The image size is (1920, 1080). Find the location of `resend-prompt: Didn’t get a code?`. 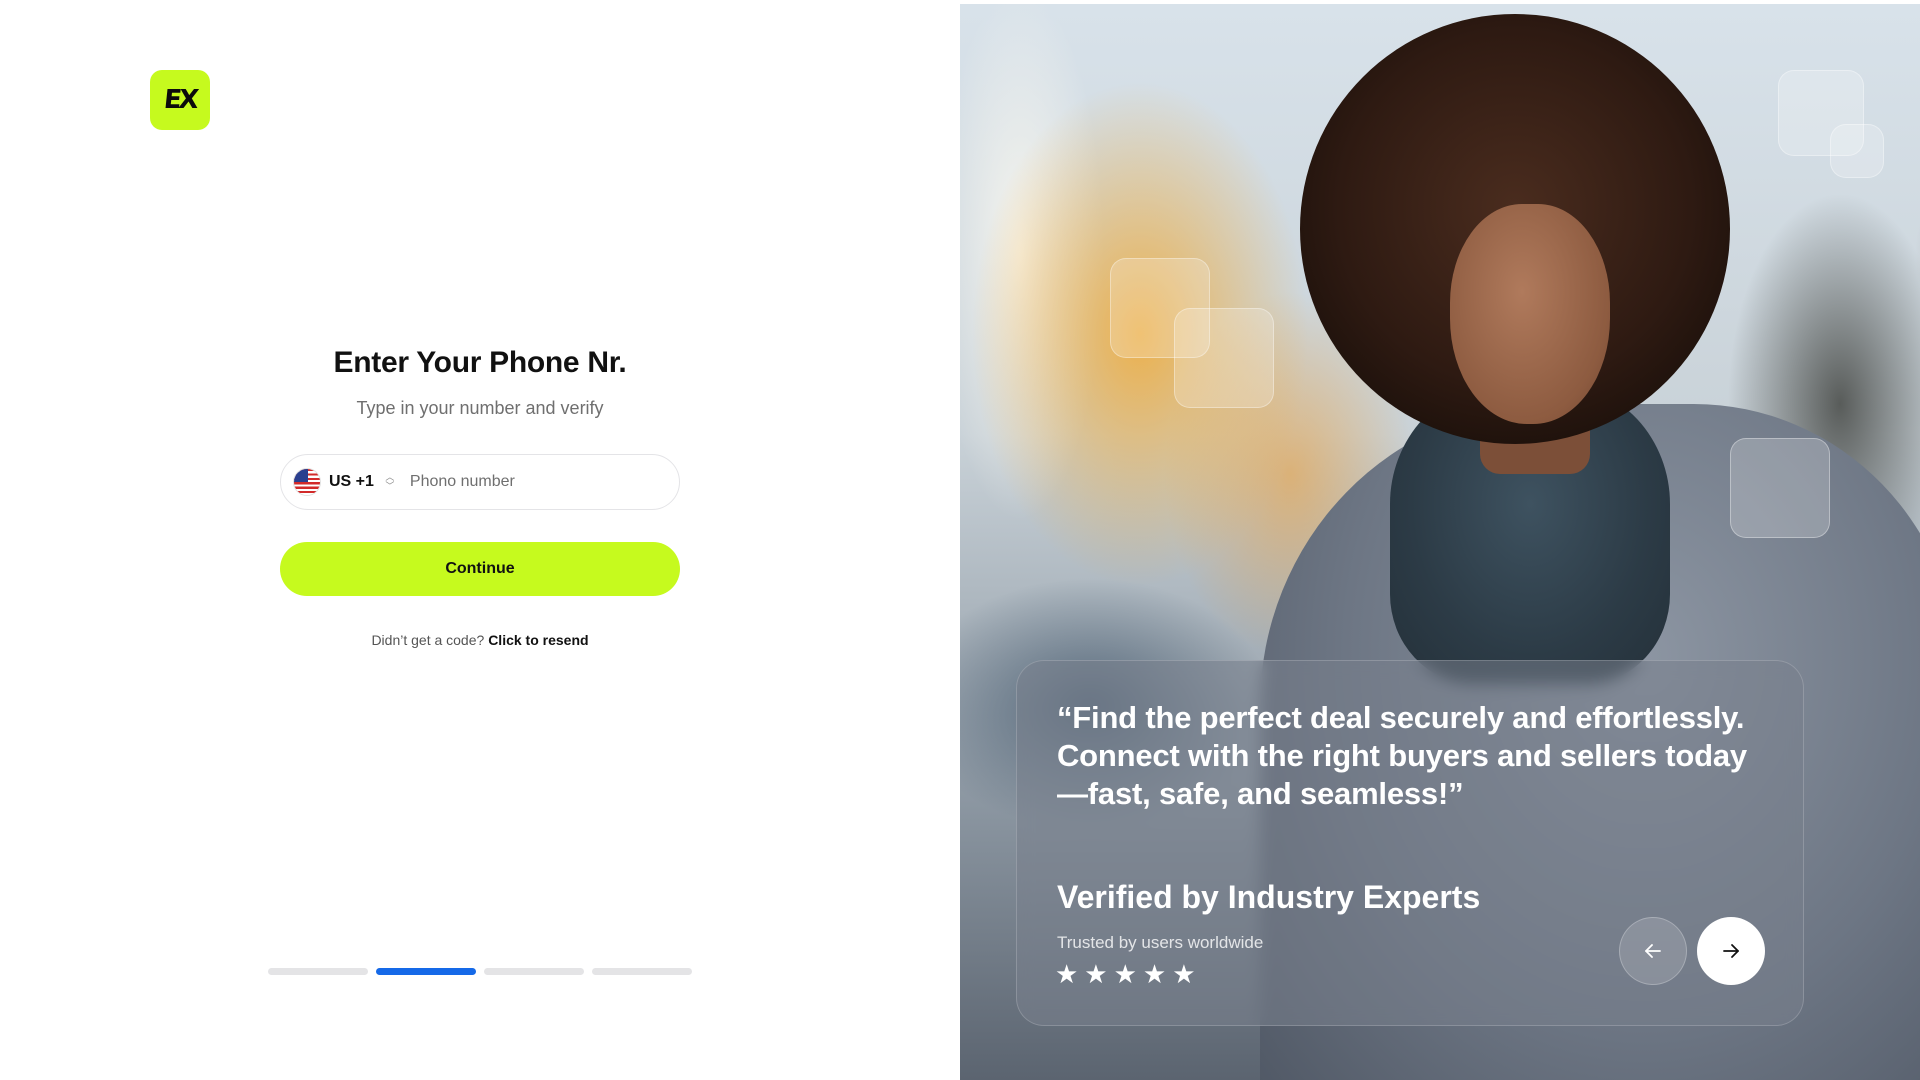

resend-prompt: Didn’t get a code? is located at coordinates (428, 640).